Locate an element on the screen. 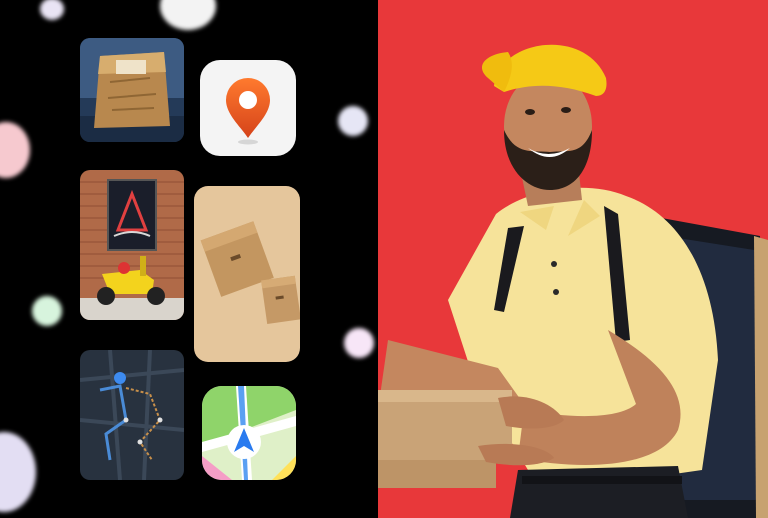 The image size is (768, 518). navigation-arrow-icon is located at coordinates (249, 433).